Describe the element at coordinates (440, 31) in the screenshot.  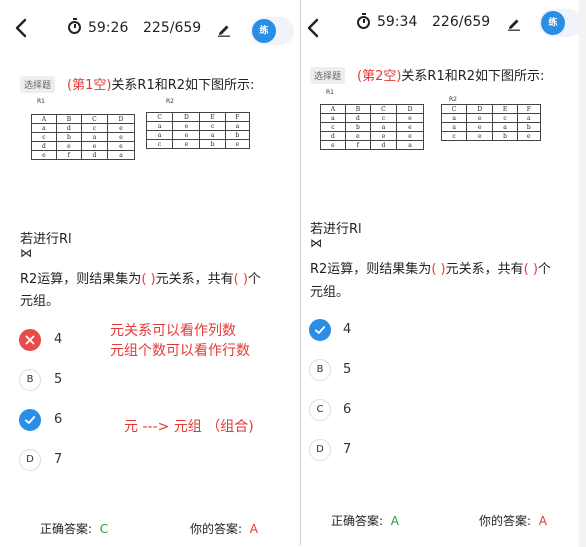
I see `header-bar: 59:34 226/659 练` at that location.